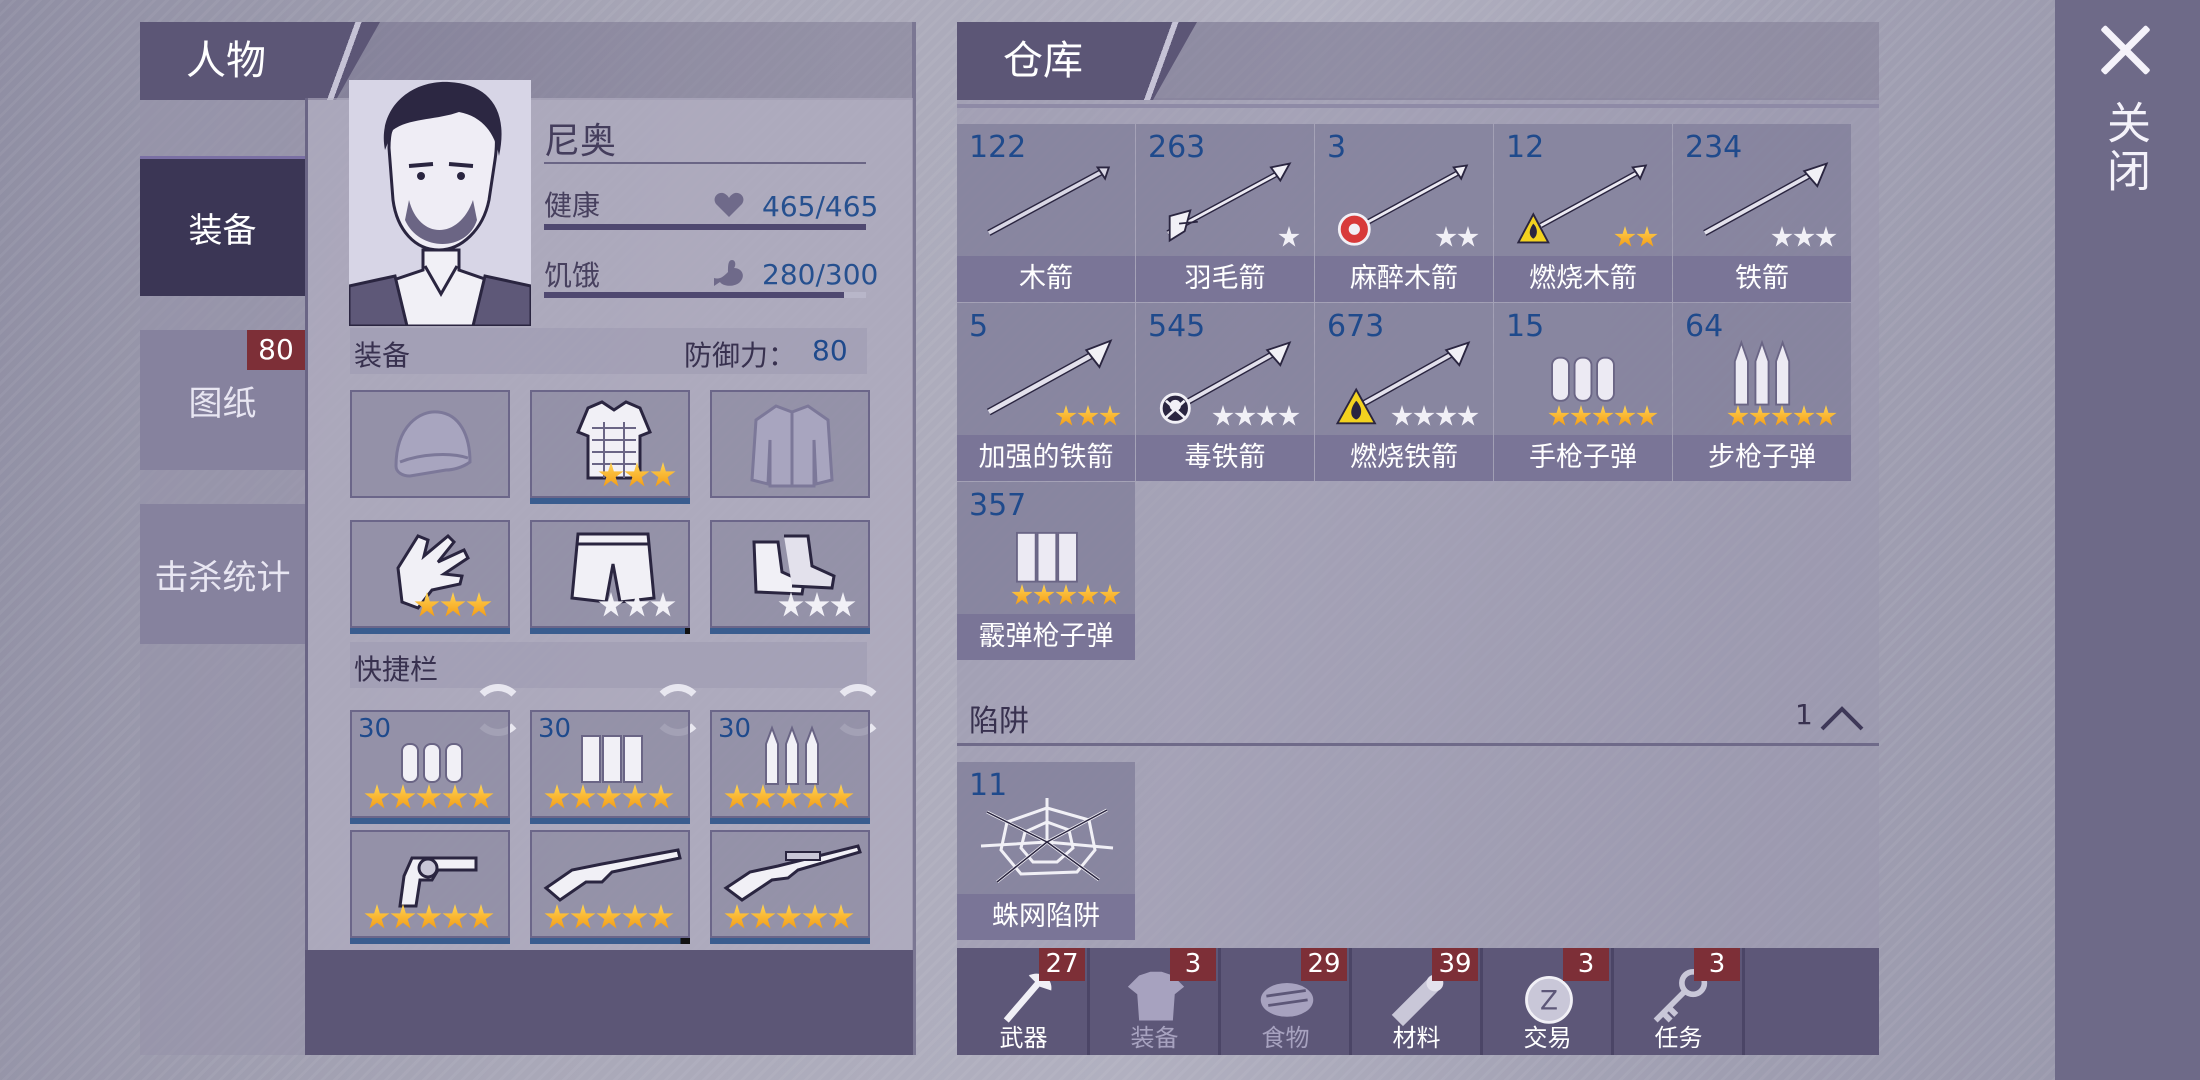 The width and height of the screenshot is (2200, 1080). What do you see at coordinates (555, 729) in the screenshot?
I see `ammo-qty: 30` at bounding box center [555, 729].